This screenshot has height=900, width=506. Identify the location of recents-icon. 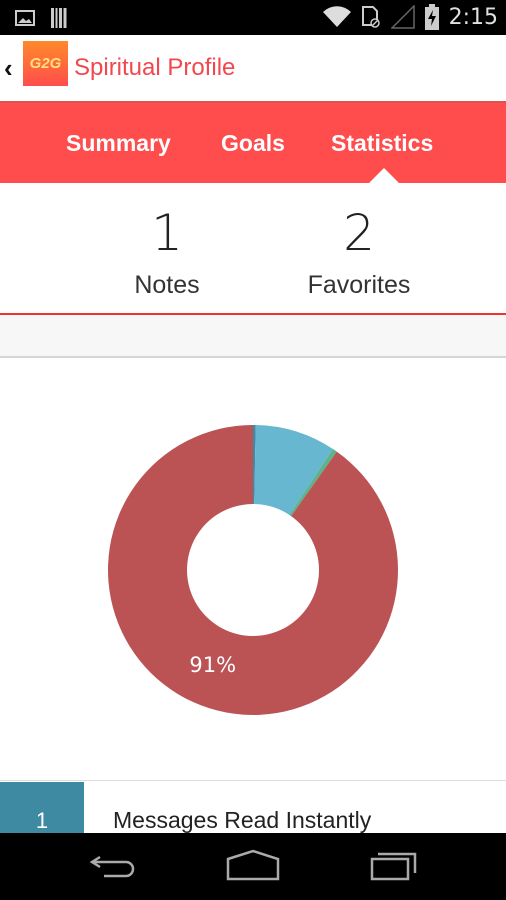
(394, 866).